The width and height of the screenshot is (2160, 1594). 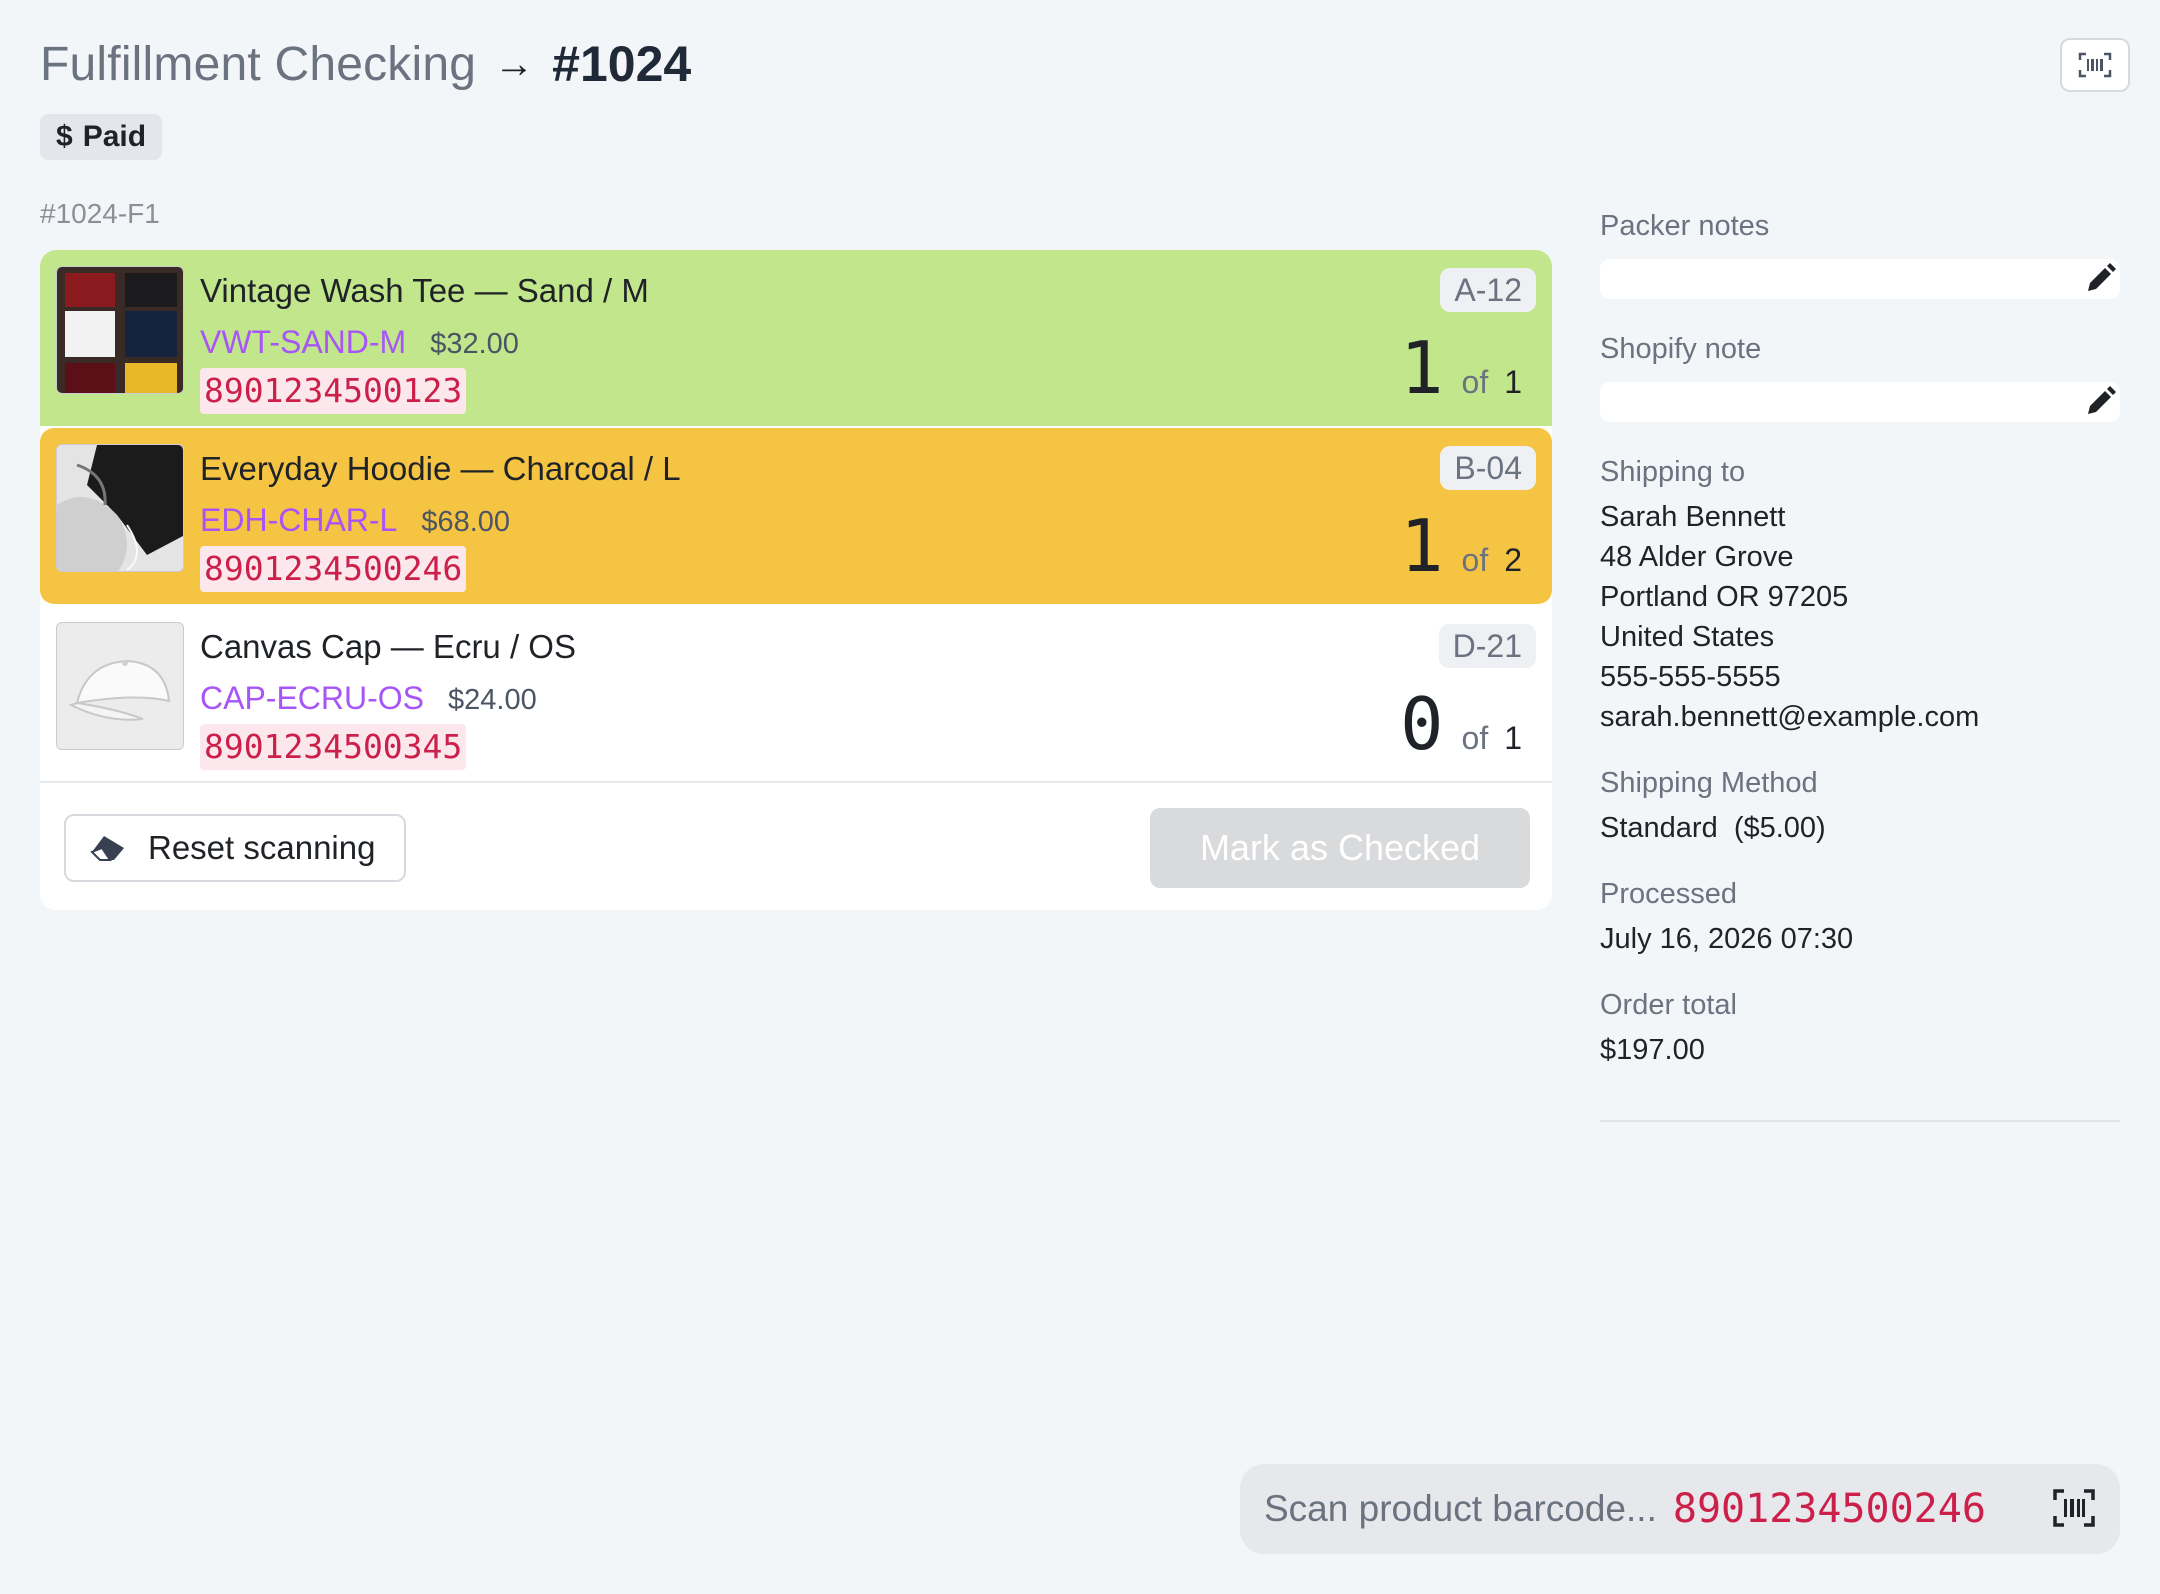 What do you see at coordinates (1690, 677) in the screenshot?
I see `customer-phone: 555-555-5555` at bounding box center [1690, 677].